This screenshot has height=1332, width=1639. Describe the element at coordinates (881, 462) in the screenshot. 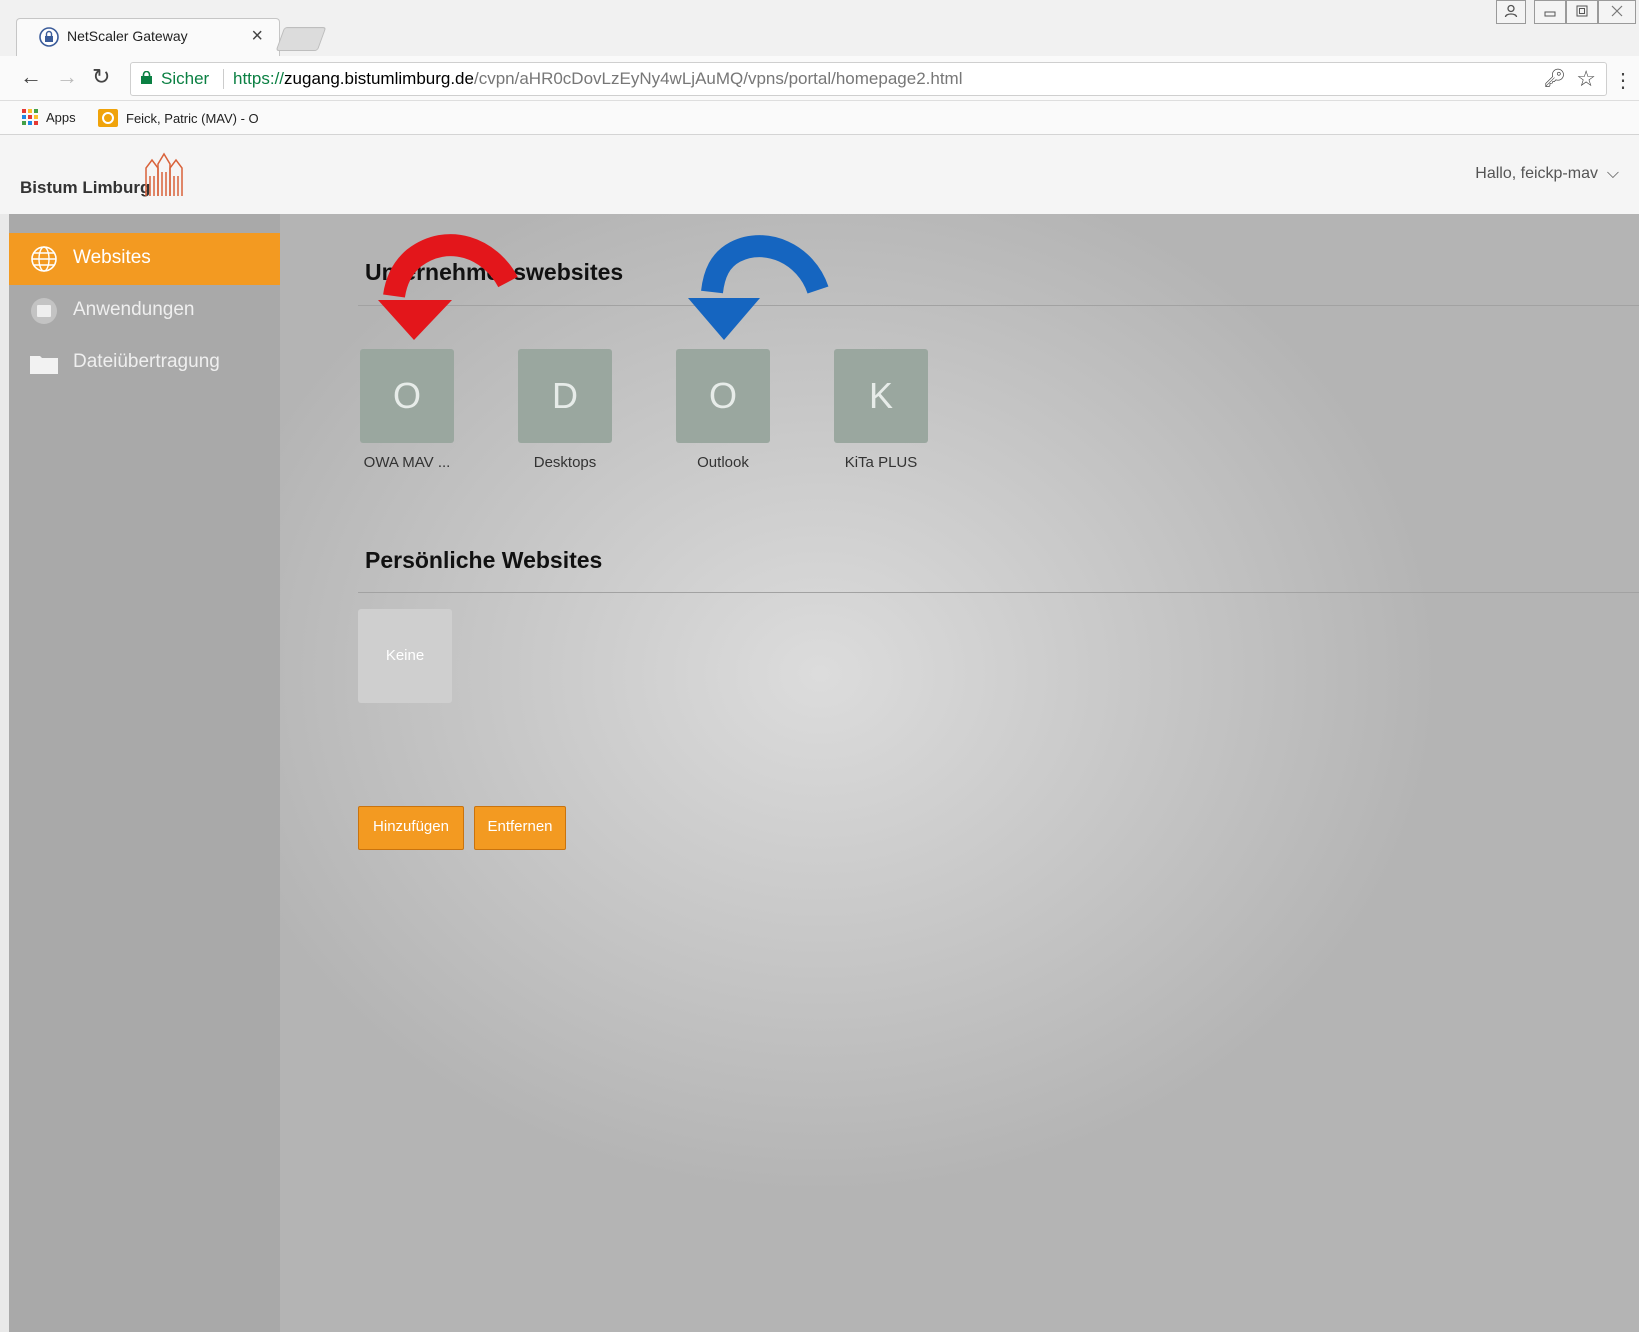

I see `tile-label: KiTa PLUS` at that location.